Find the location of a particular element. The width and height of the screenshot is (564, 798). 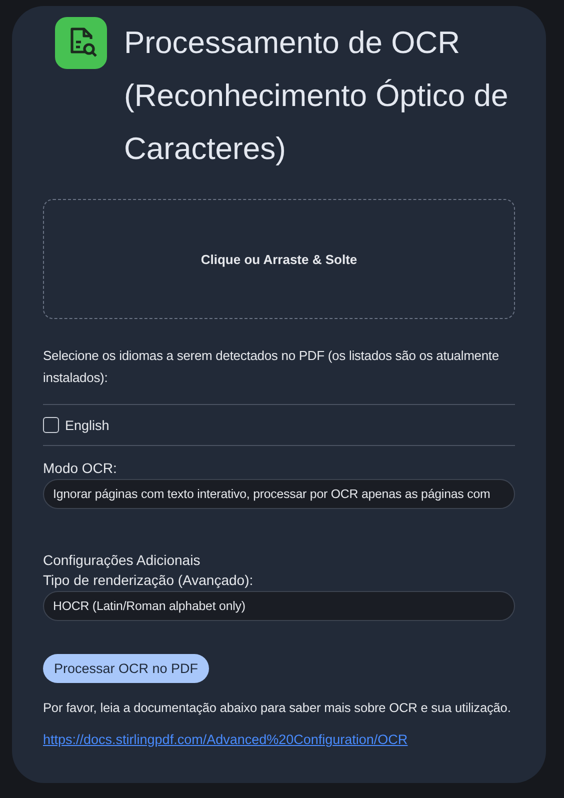

documentation-note: Por favor, leia a documentação abaixo para saber mais sobre OCR e sua utilização. is located at coordinates (277, 708).